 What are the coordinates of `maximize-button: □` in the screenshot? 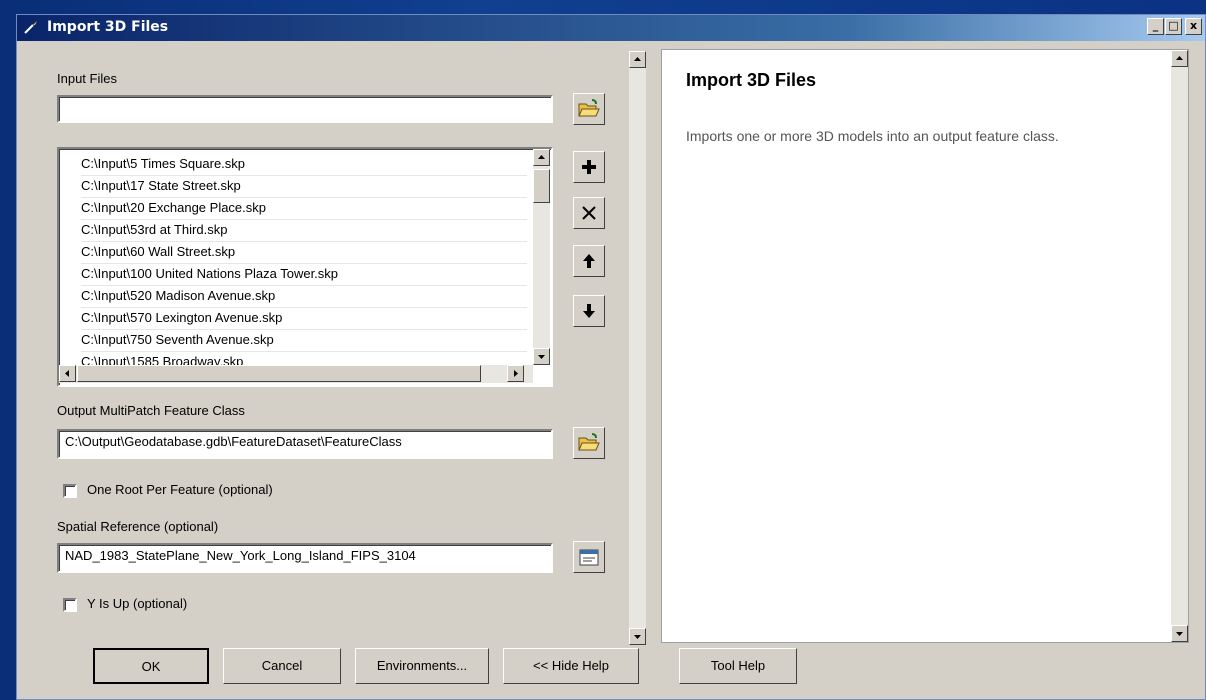 It's located at (1173, 26).